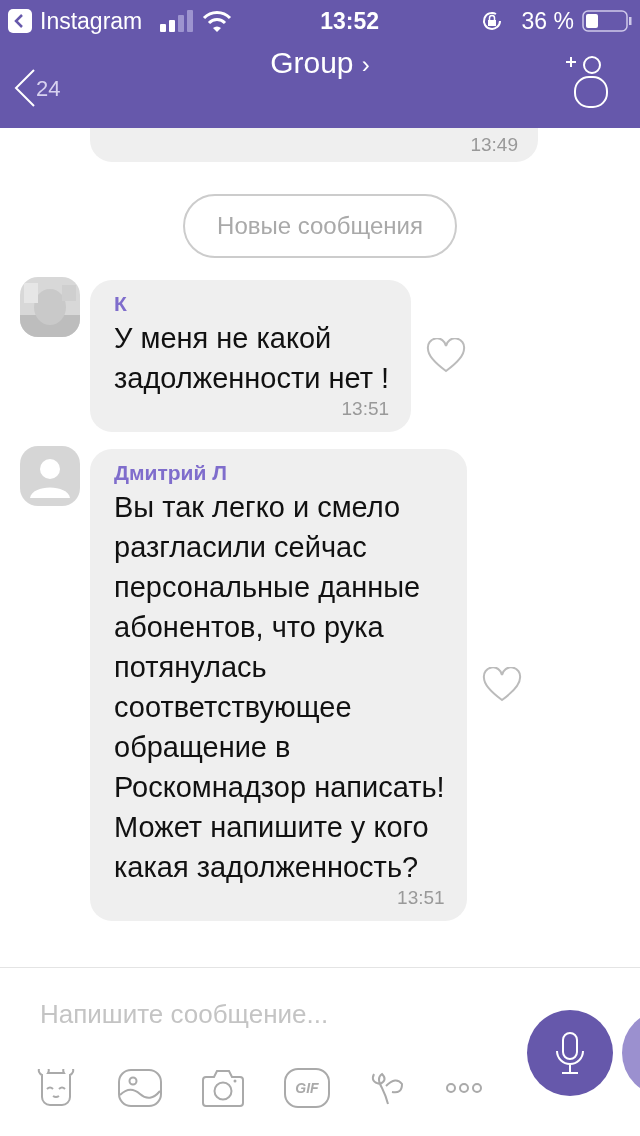  I want to click on signal-icon, so click(177, 21).